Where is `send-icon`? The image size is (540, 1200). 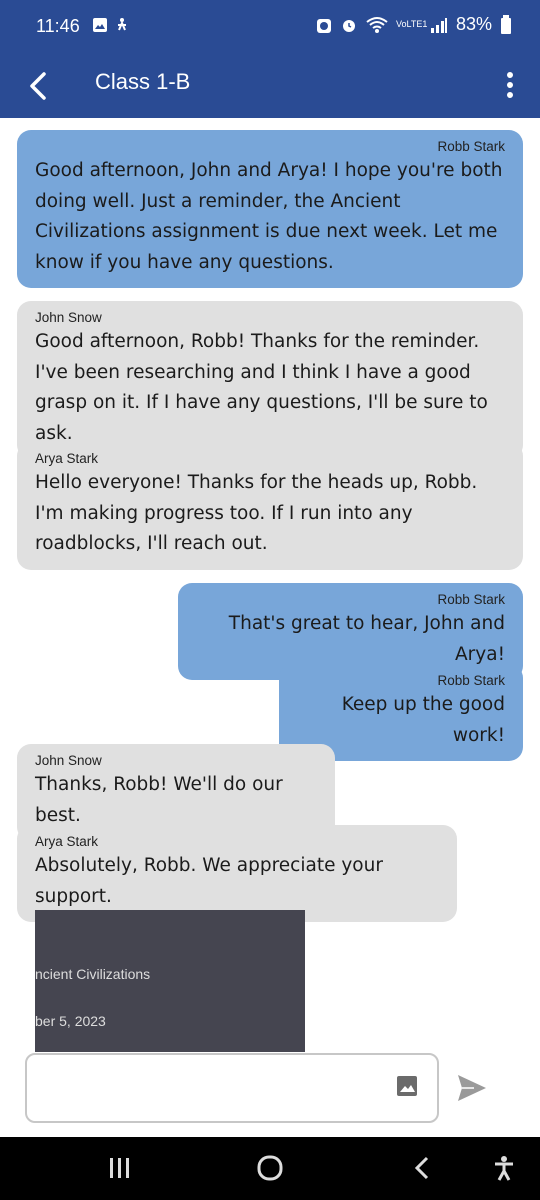 send-icon is located at coordinates (472, 1088).